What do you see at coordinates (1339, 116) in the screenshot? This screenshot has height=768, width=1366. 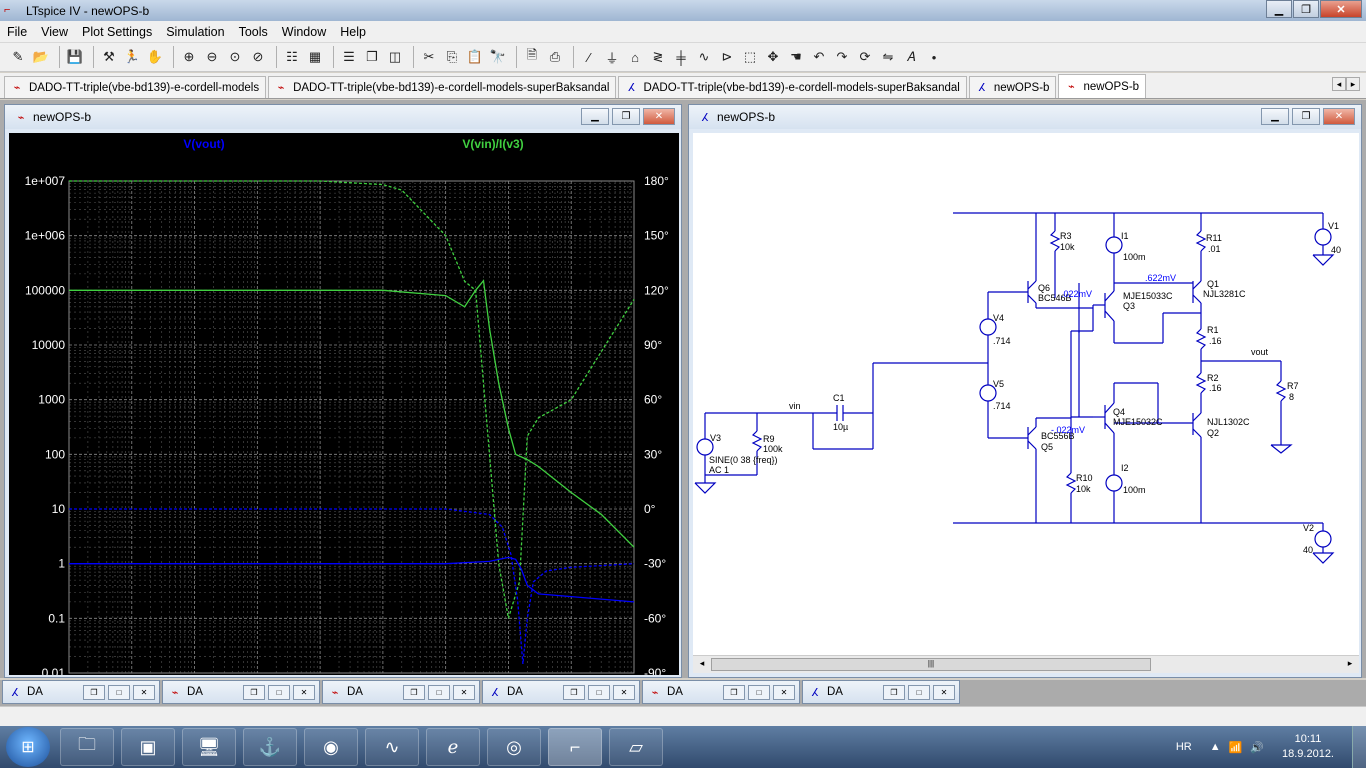 I see `schematic-close-button: ✕` at bounding box center [1339, 116].